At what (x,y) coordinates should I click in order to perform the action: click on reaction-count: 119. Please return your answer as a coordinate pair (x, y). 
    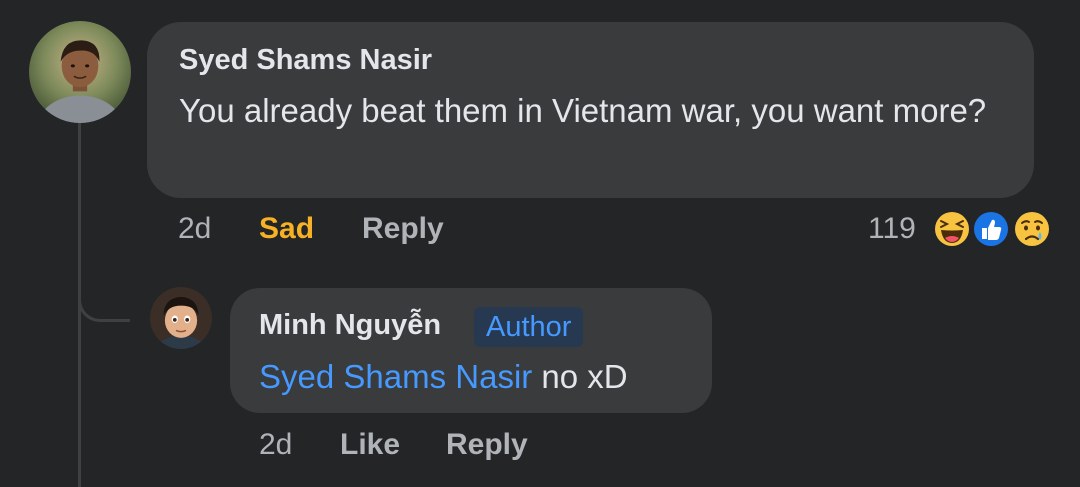
    Looking at the image, I should click on (892, 229).